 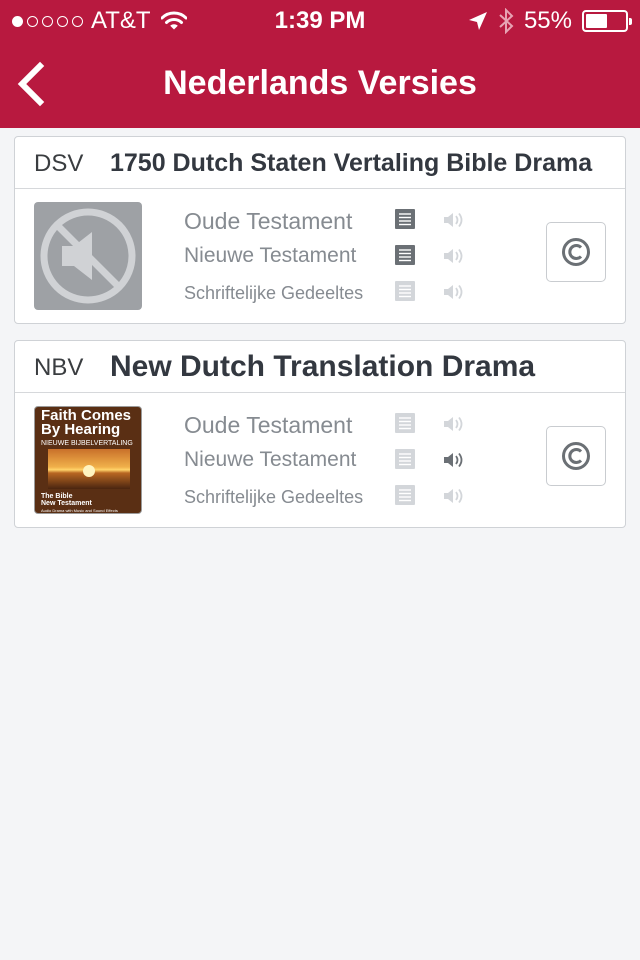 What do you see at coordinates (89, 469) in the screenshot?
I see `sunset-image` at bounding box center [89, 469].